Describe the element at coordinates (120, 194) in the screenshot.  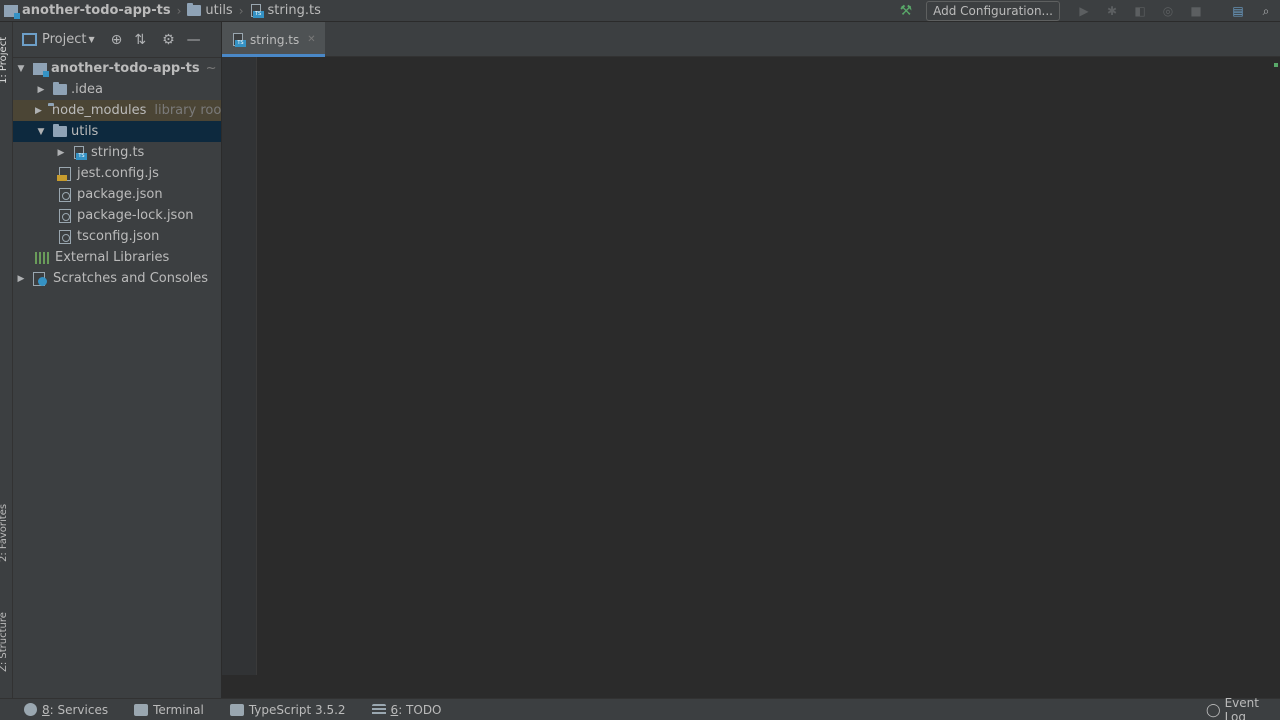
I see `tree-item-label: package.json` at that location.